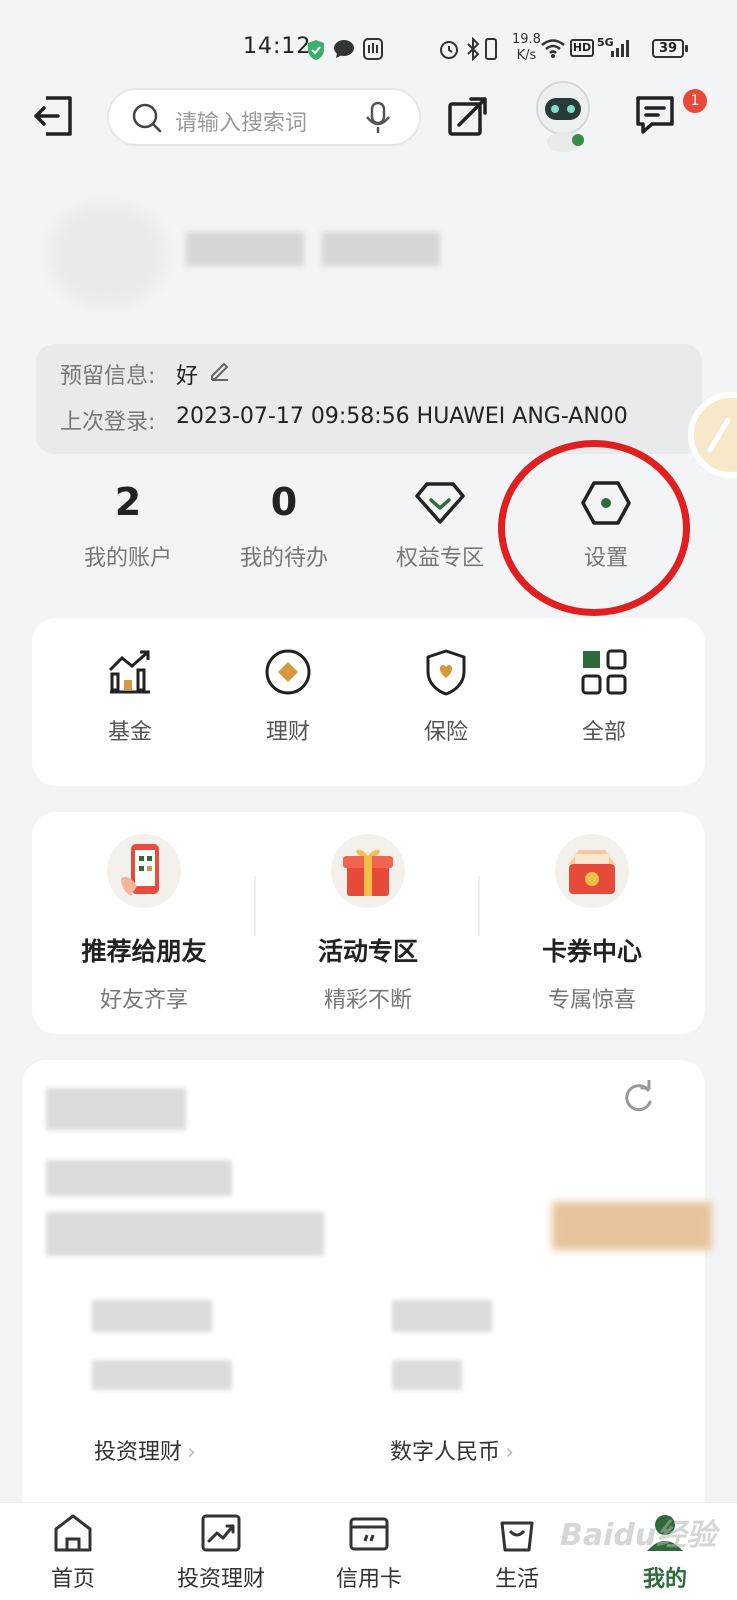 The height and width of the screenshot is (1600, 737). I want to click on status-time: 14:12, so click(277, 46).